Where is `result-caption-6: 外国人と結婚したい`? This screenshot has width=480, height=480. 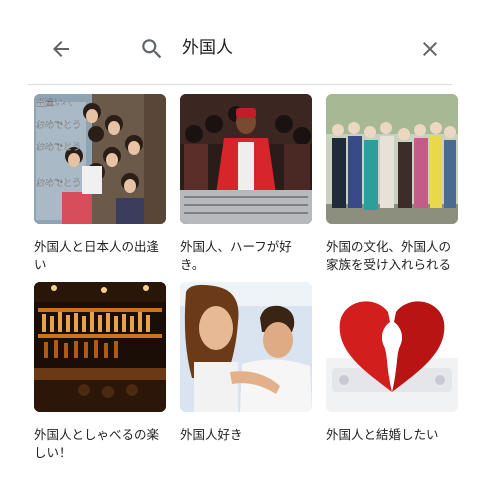 result-caption-6: 外国人と結婚したい is located at coordinates (382, 434).